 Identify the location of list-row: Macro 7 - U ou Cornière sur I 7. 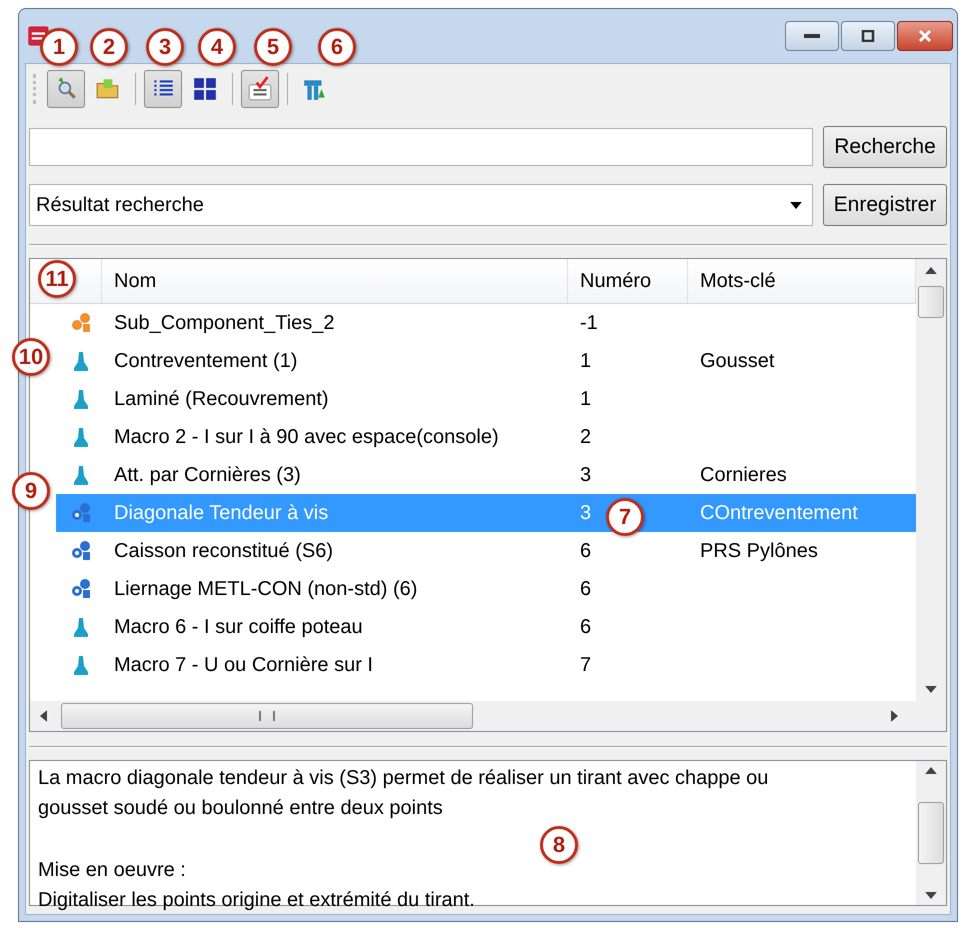
(486, 665).